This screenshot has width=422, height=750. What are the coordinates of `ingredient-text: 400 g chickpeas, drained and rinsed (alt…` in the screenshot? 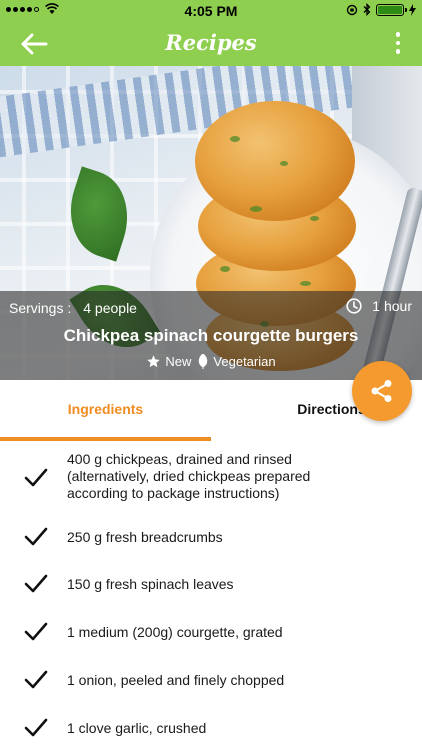 It's located at (189, 476).